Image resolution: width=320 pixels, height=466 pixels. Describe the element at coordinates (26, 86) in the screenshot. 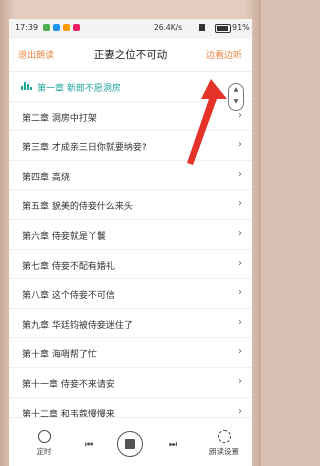

I see `playing-icon` at that location.